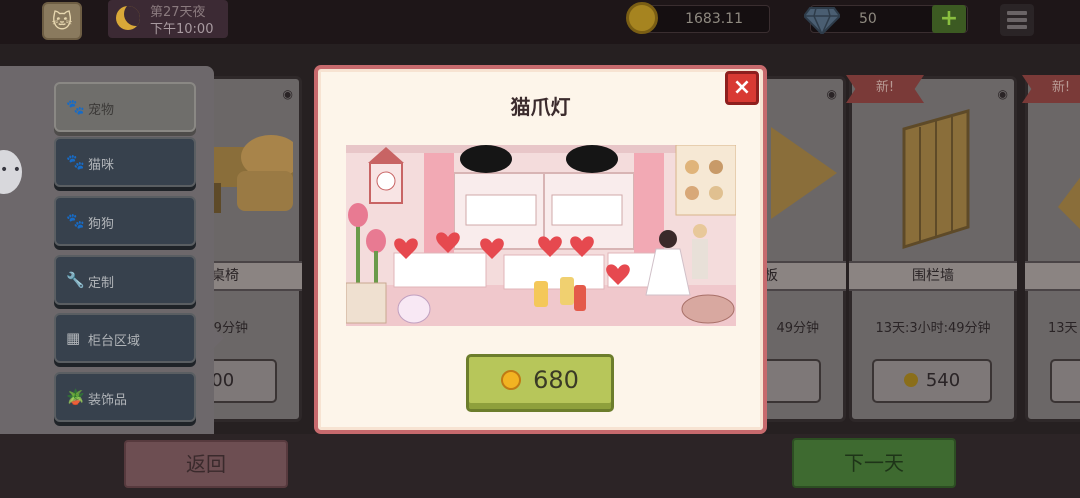 The width and height of the screenshot is (1080, 498). What do you see at coordinates (11, 172) in the screenshot?
I see `eye-toggle-icon` at bounding box center [11, 172].